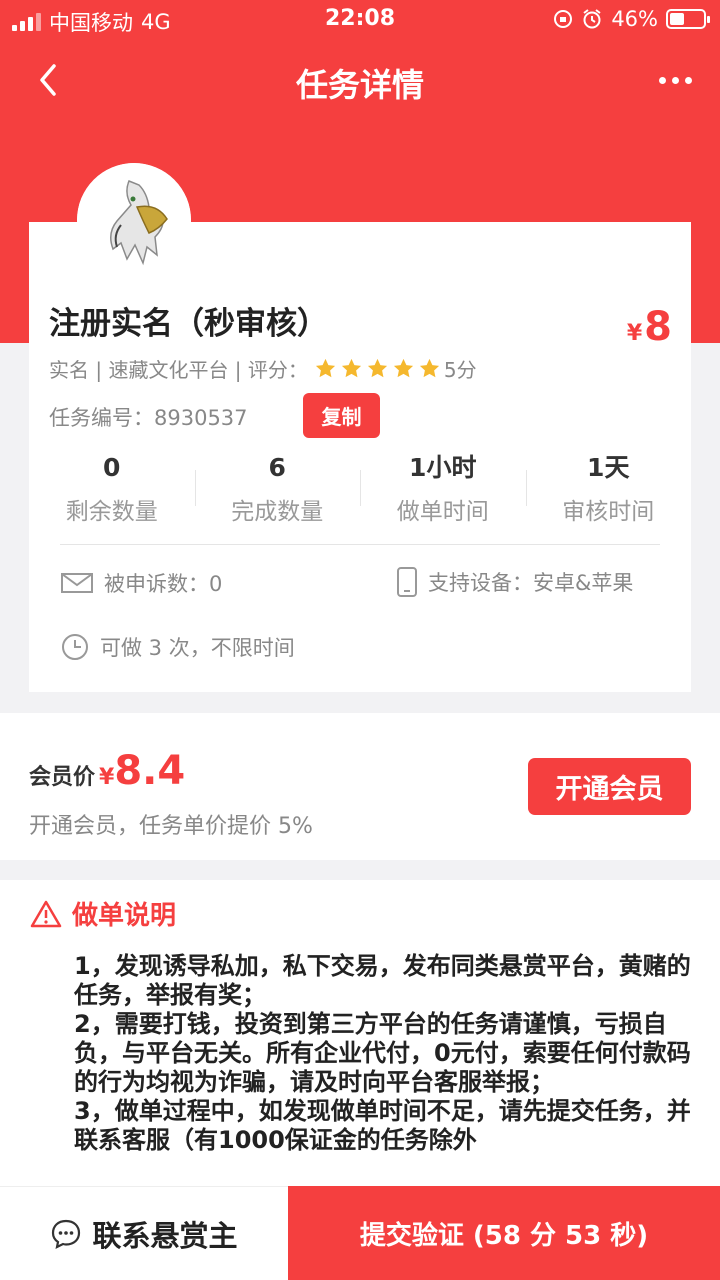 This screenshot has width=720, height=1280. Describe the element at coordinates (608, 467) in the screenshot. I see `stat-value: 1天` at that location.